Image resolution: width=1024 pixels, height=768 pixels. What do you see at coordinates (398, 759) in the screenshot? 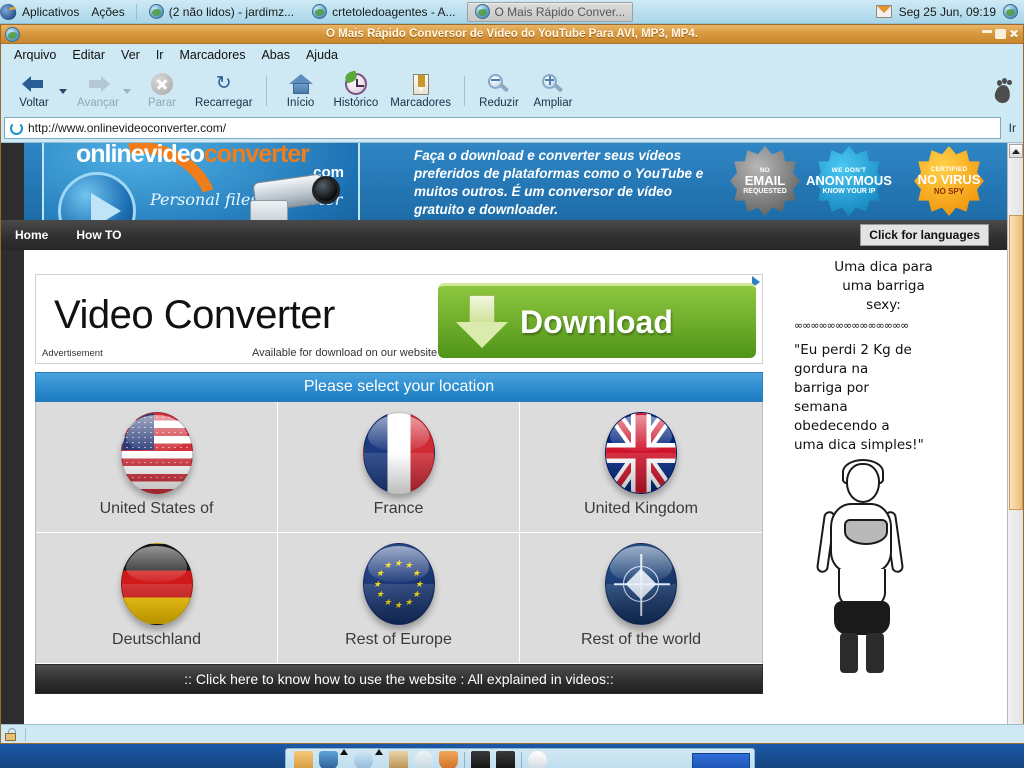
I see `dock-icon-books` at bounding box center [398, 759].